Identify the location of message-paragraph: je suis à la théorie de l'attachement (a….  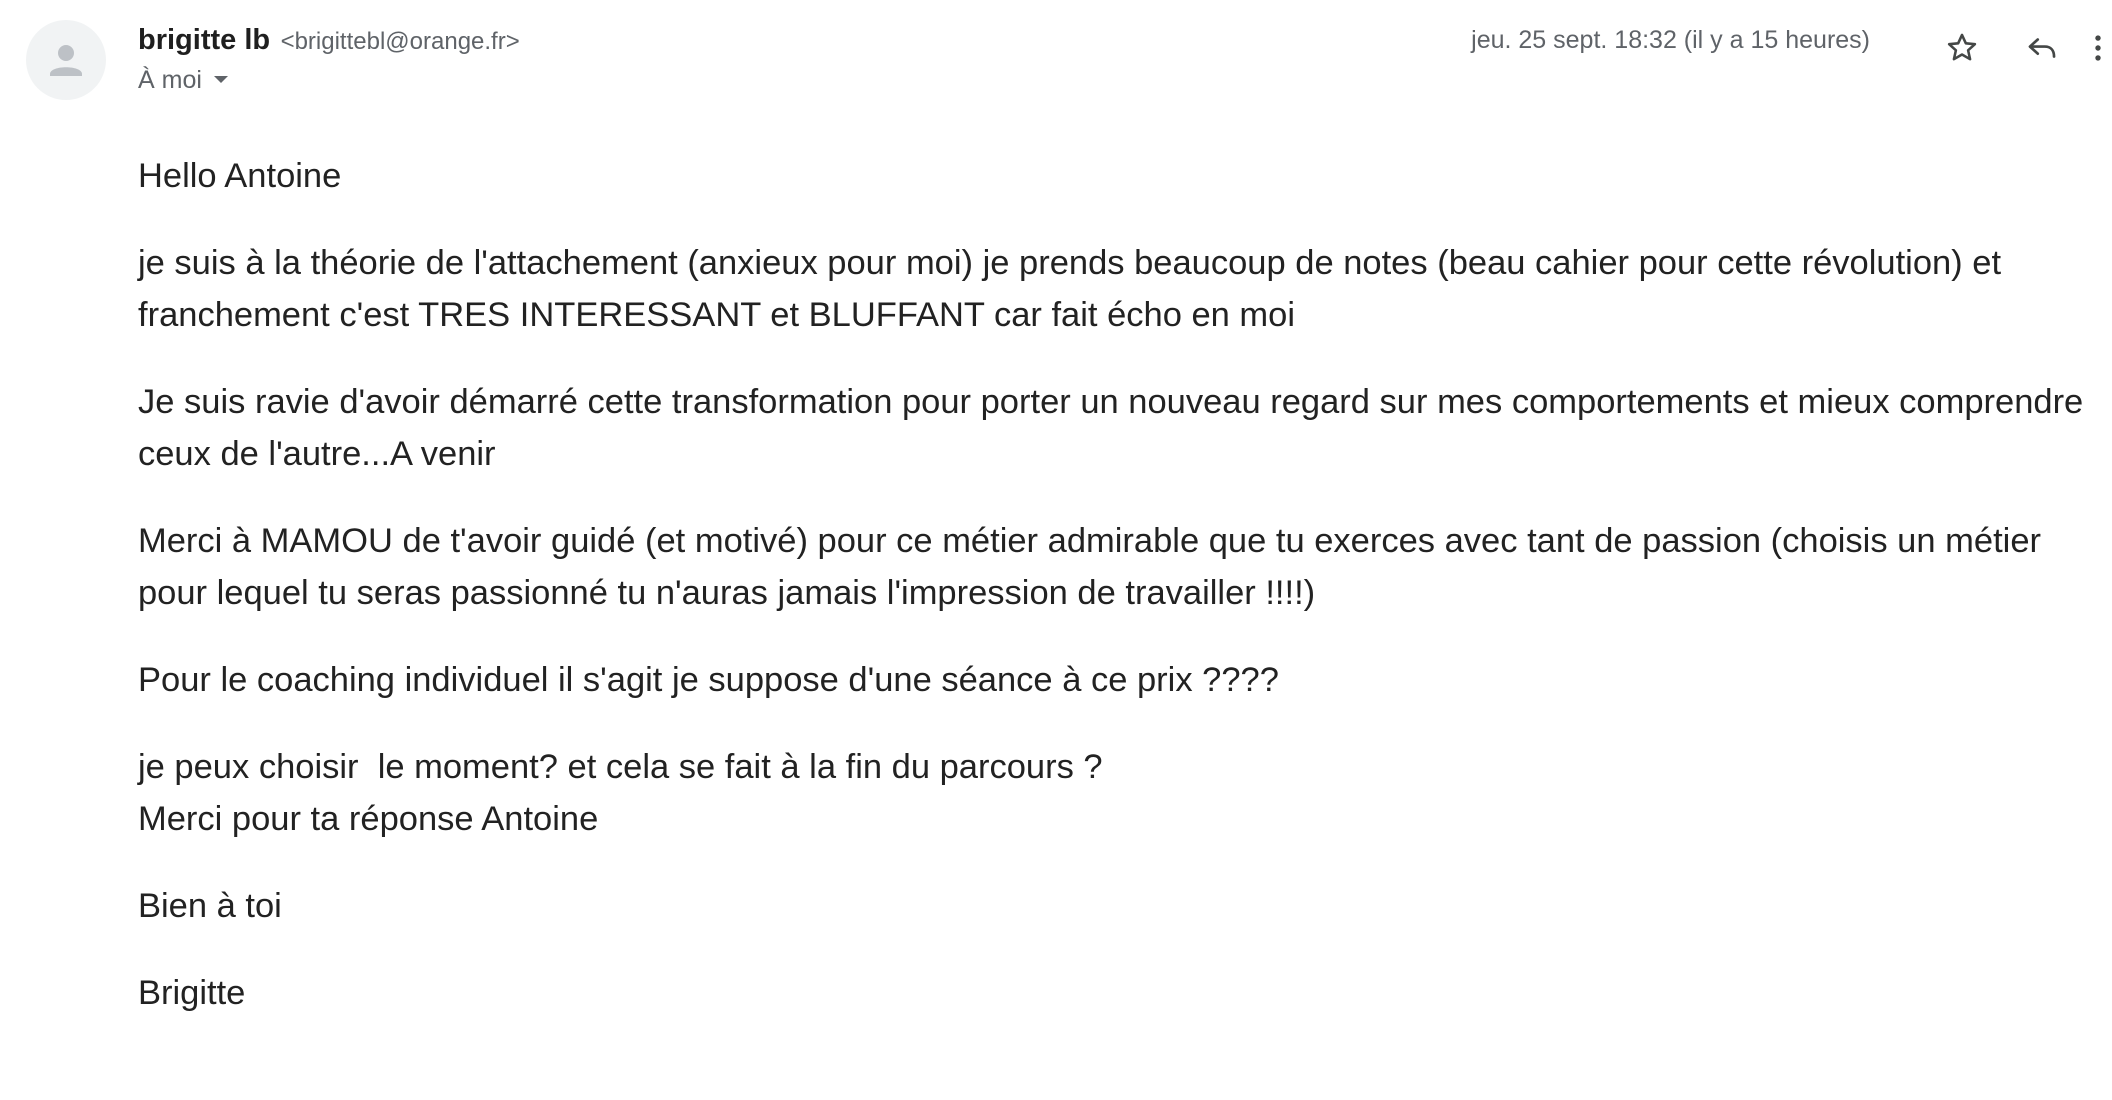
(1070, 289).